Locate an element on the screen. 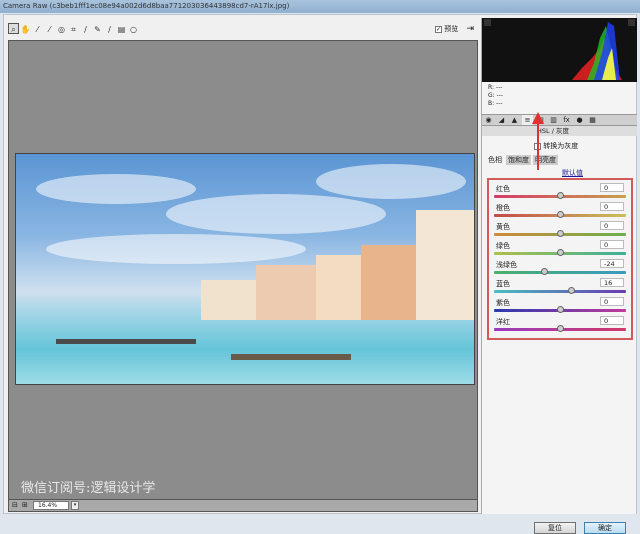  shadow-clipping-icon is located at coordinates (487, 22).